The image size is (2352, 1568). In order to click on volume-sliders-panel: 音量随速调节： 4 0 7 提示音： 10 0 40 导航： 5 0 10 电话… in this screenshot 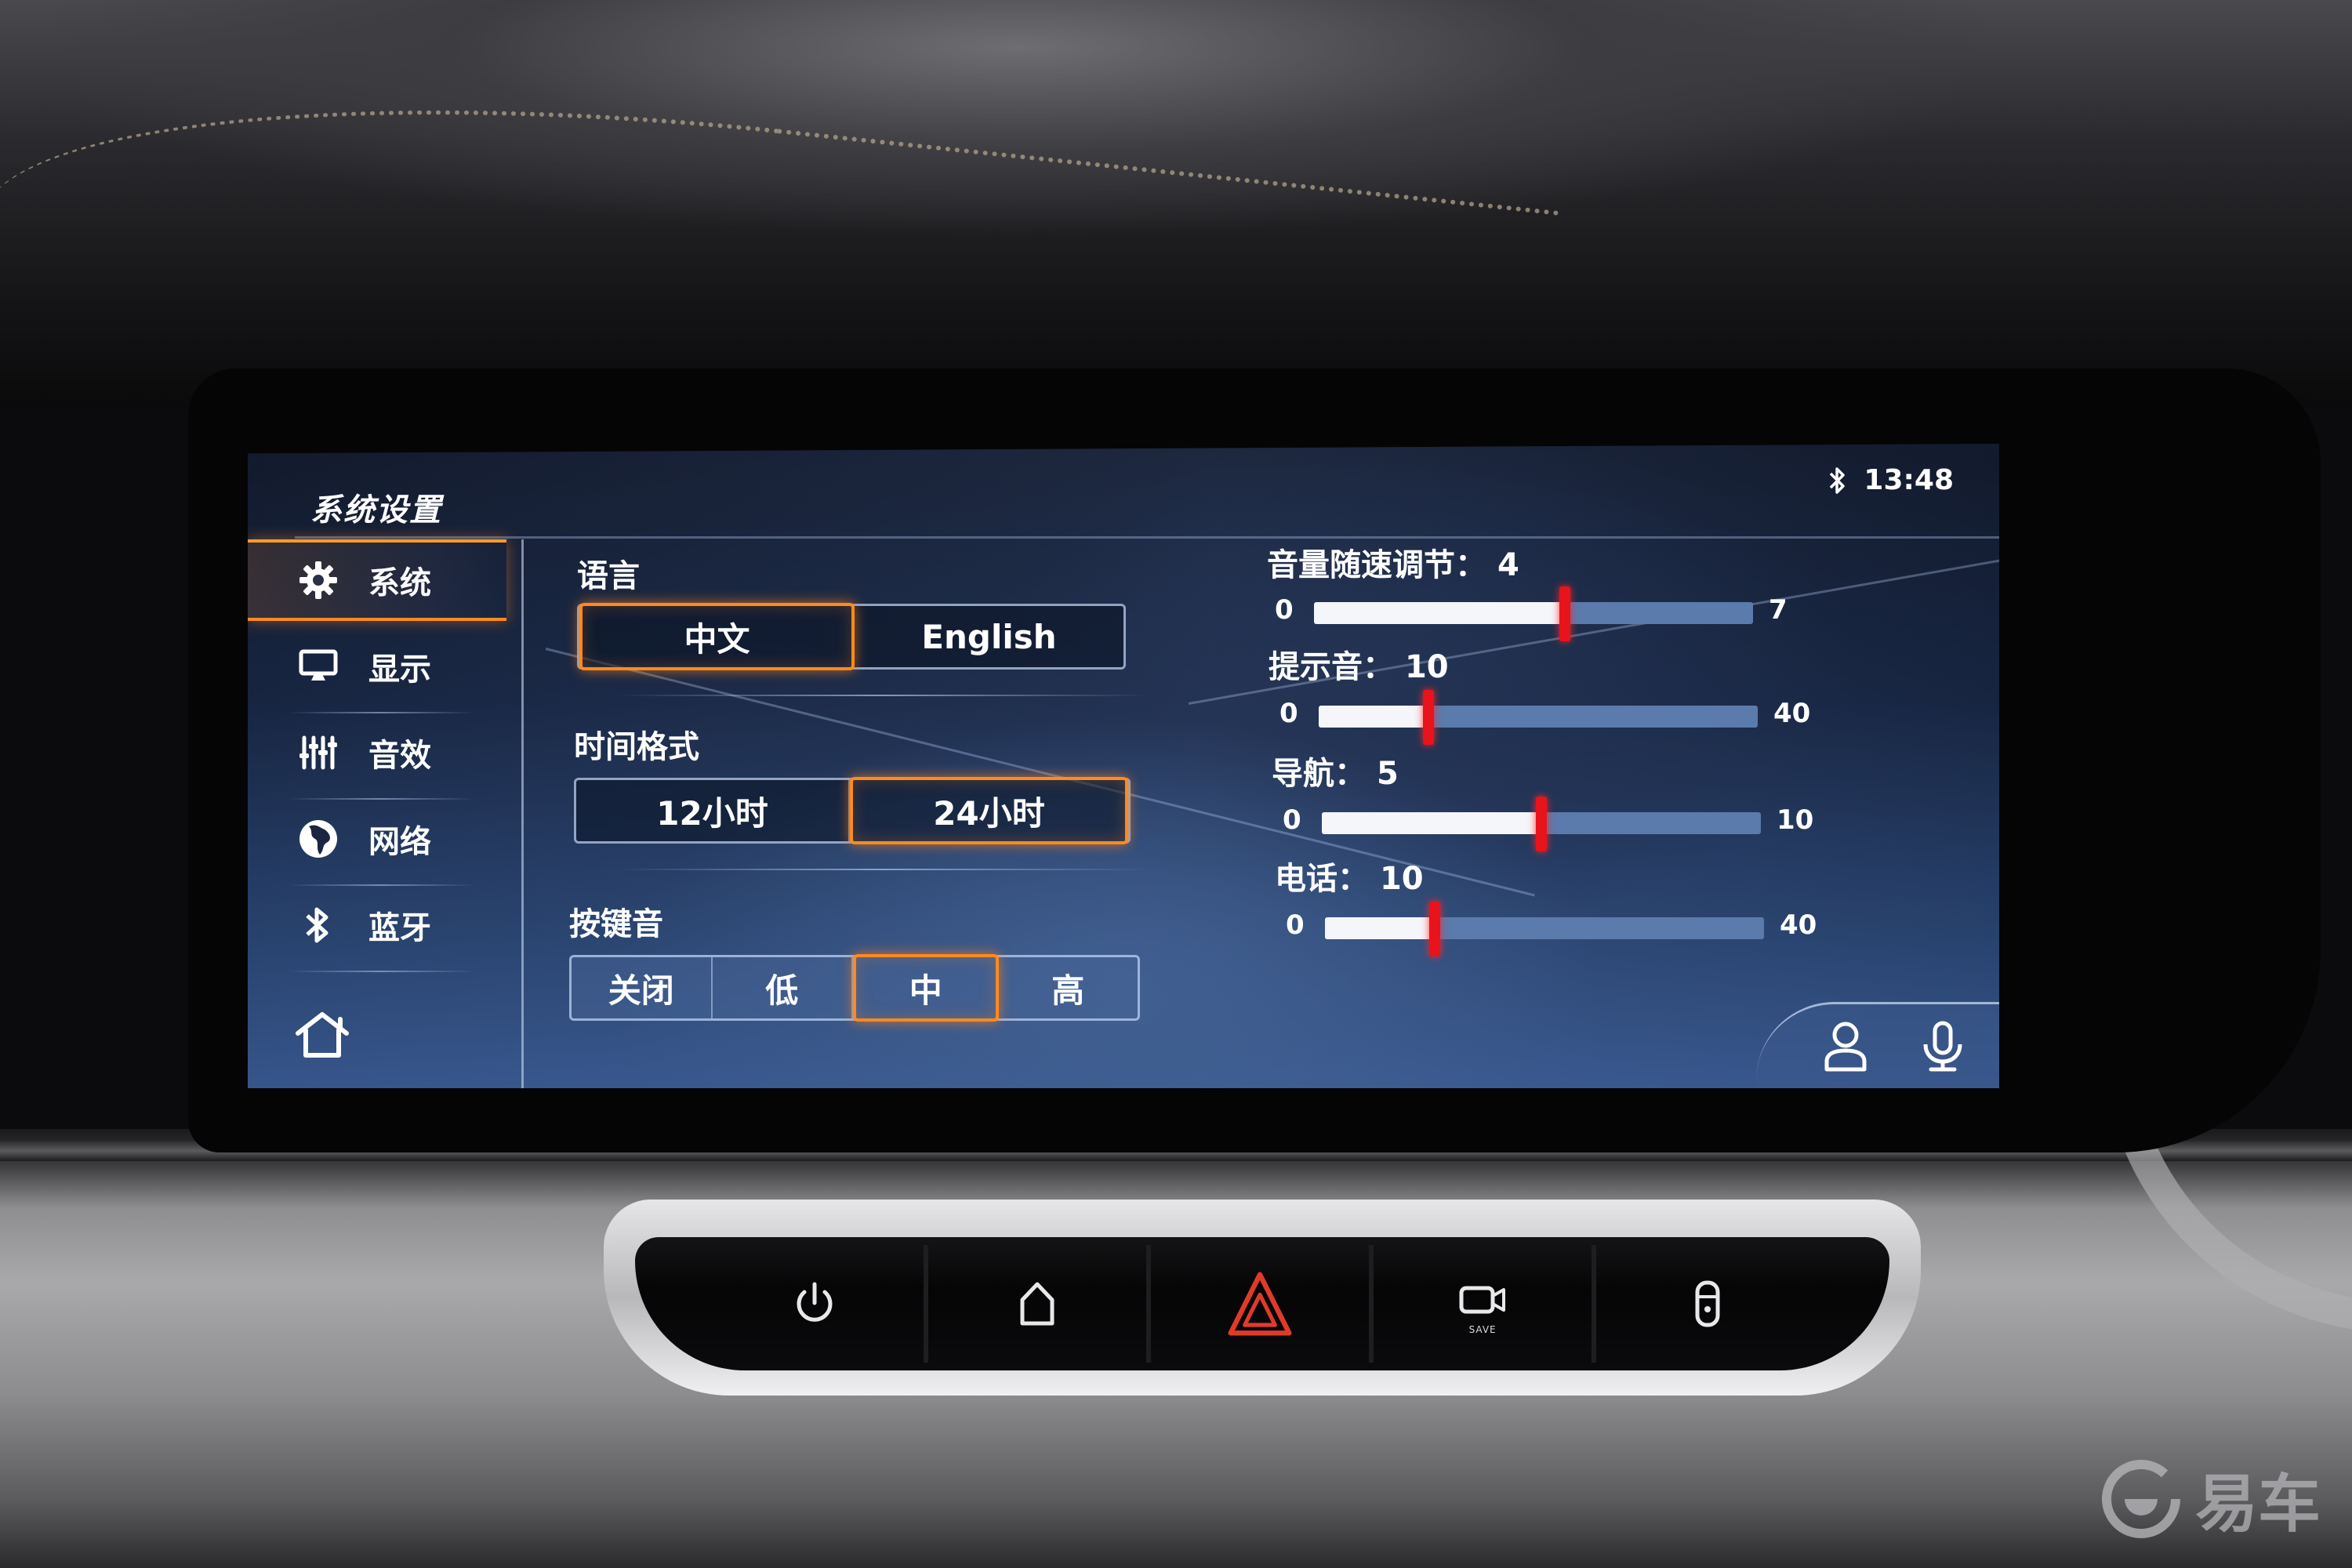, I will do `click(1604, 758)`.